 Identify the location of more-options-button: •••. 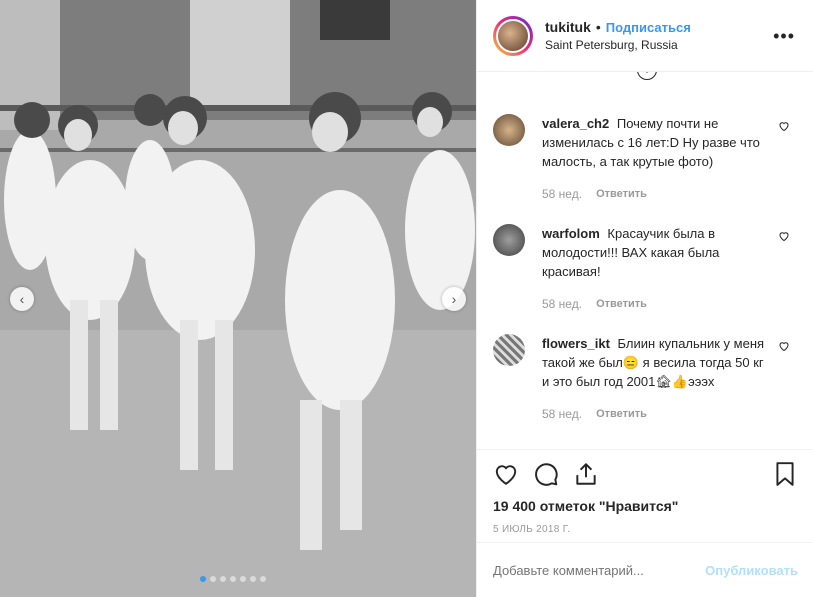
(784, 36).